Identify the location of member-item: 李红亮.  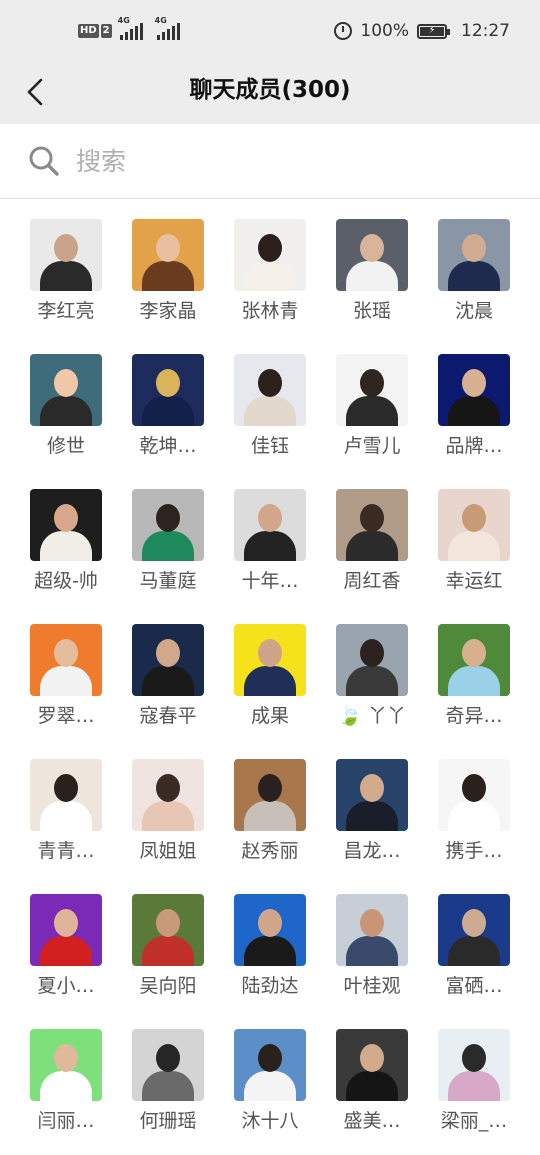
(66, 266).